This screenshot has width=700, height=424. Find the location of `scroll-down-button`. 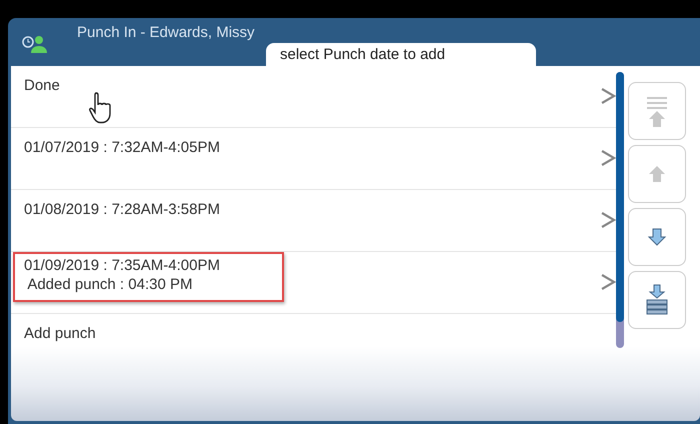

scroll-down-button is located at coordinates (657, 237).